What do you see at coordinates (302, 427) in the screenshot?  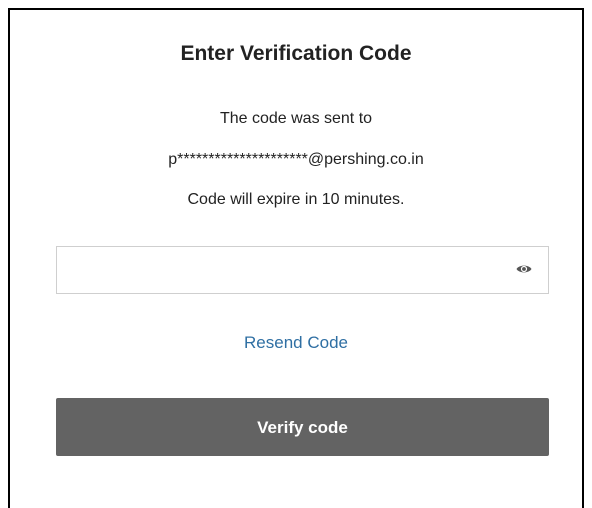 I see `verify-code-button: Verify code` at bounding box center [302, 427].